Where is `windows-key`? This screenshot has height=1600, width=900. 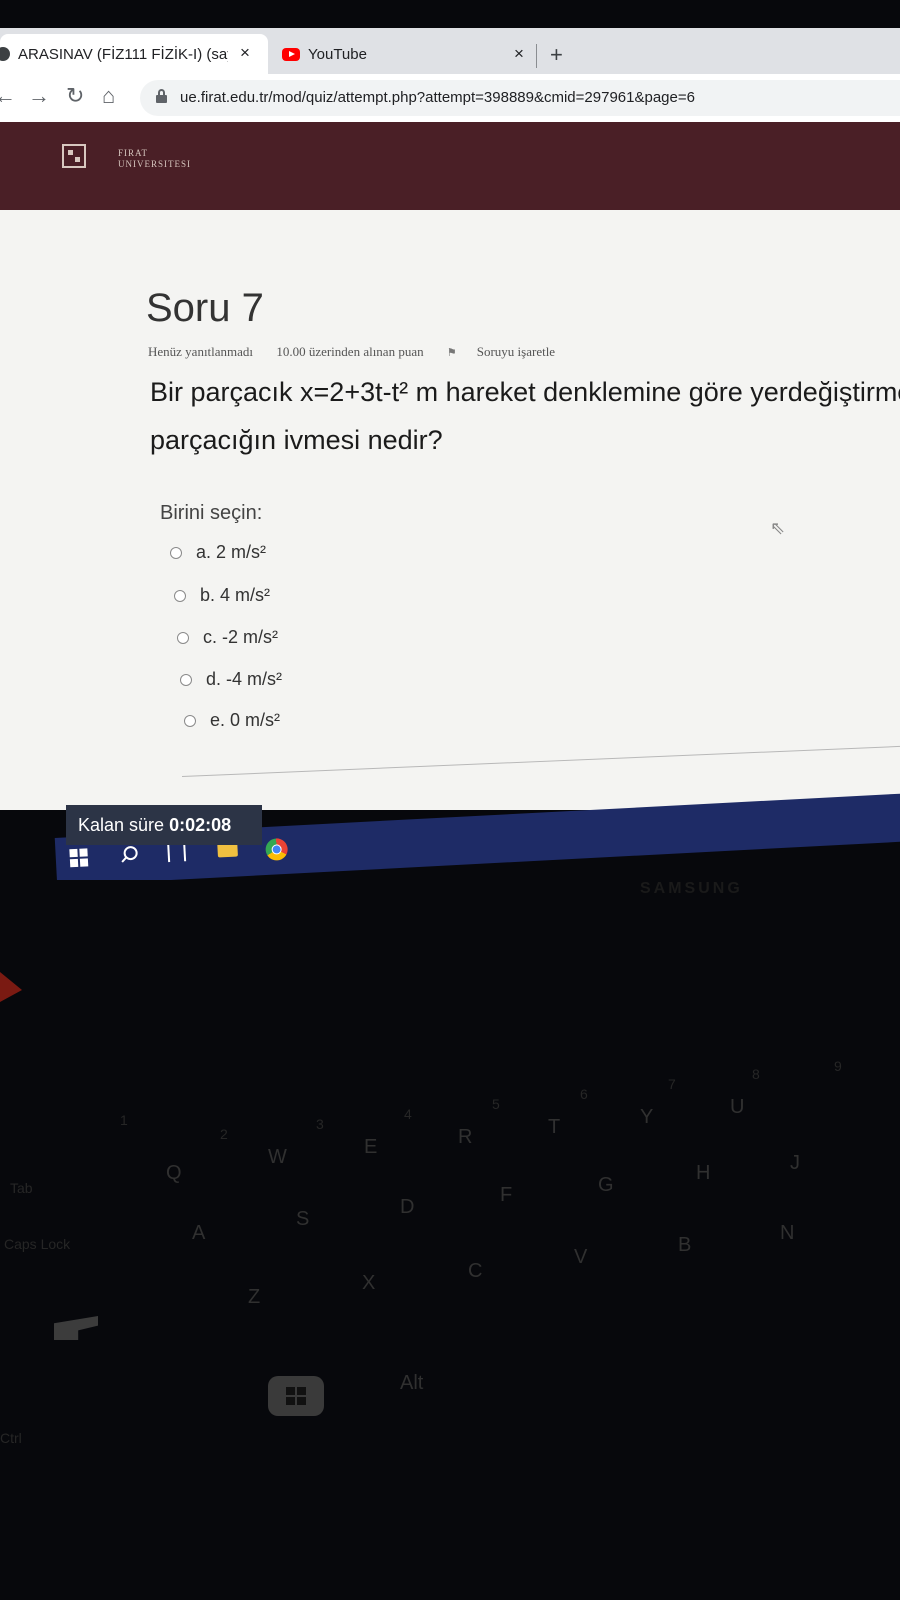
windows-key is located at coordinates (296, 1396).